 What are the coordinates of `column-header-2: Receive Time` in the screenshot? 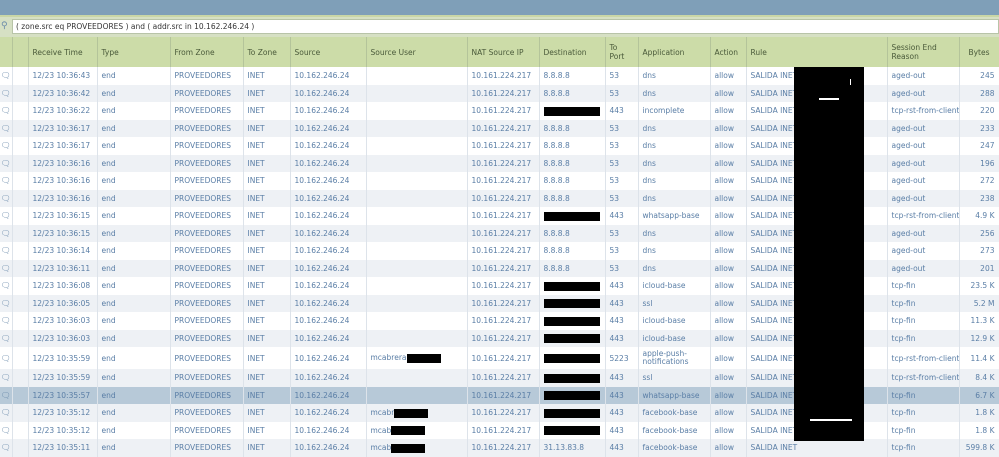 It's located at (63, 52).